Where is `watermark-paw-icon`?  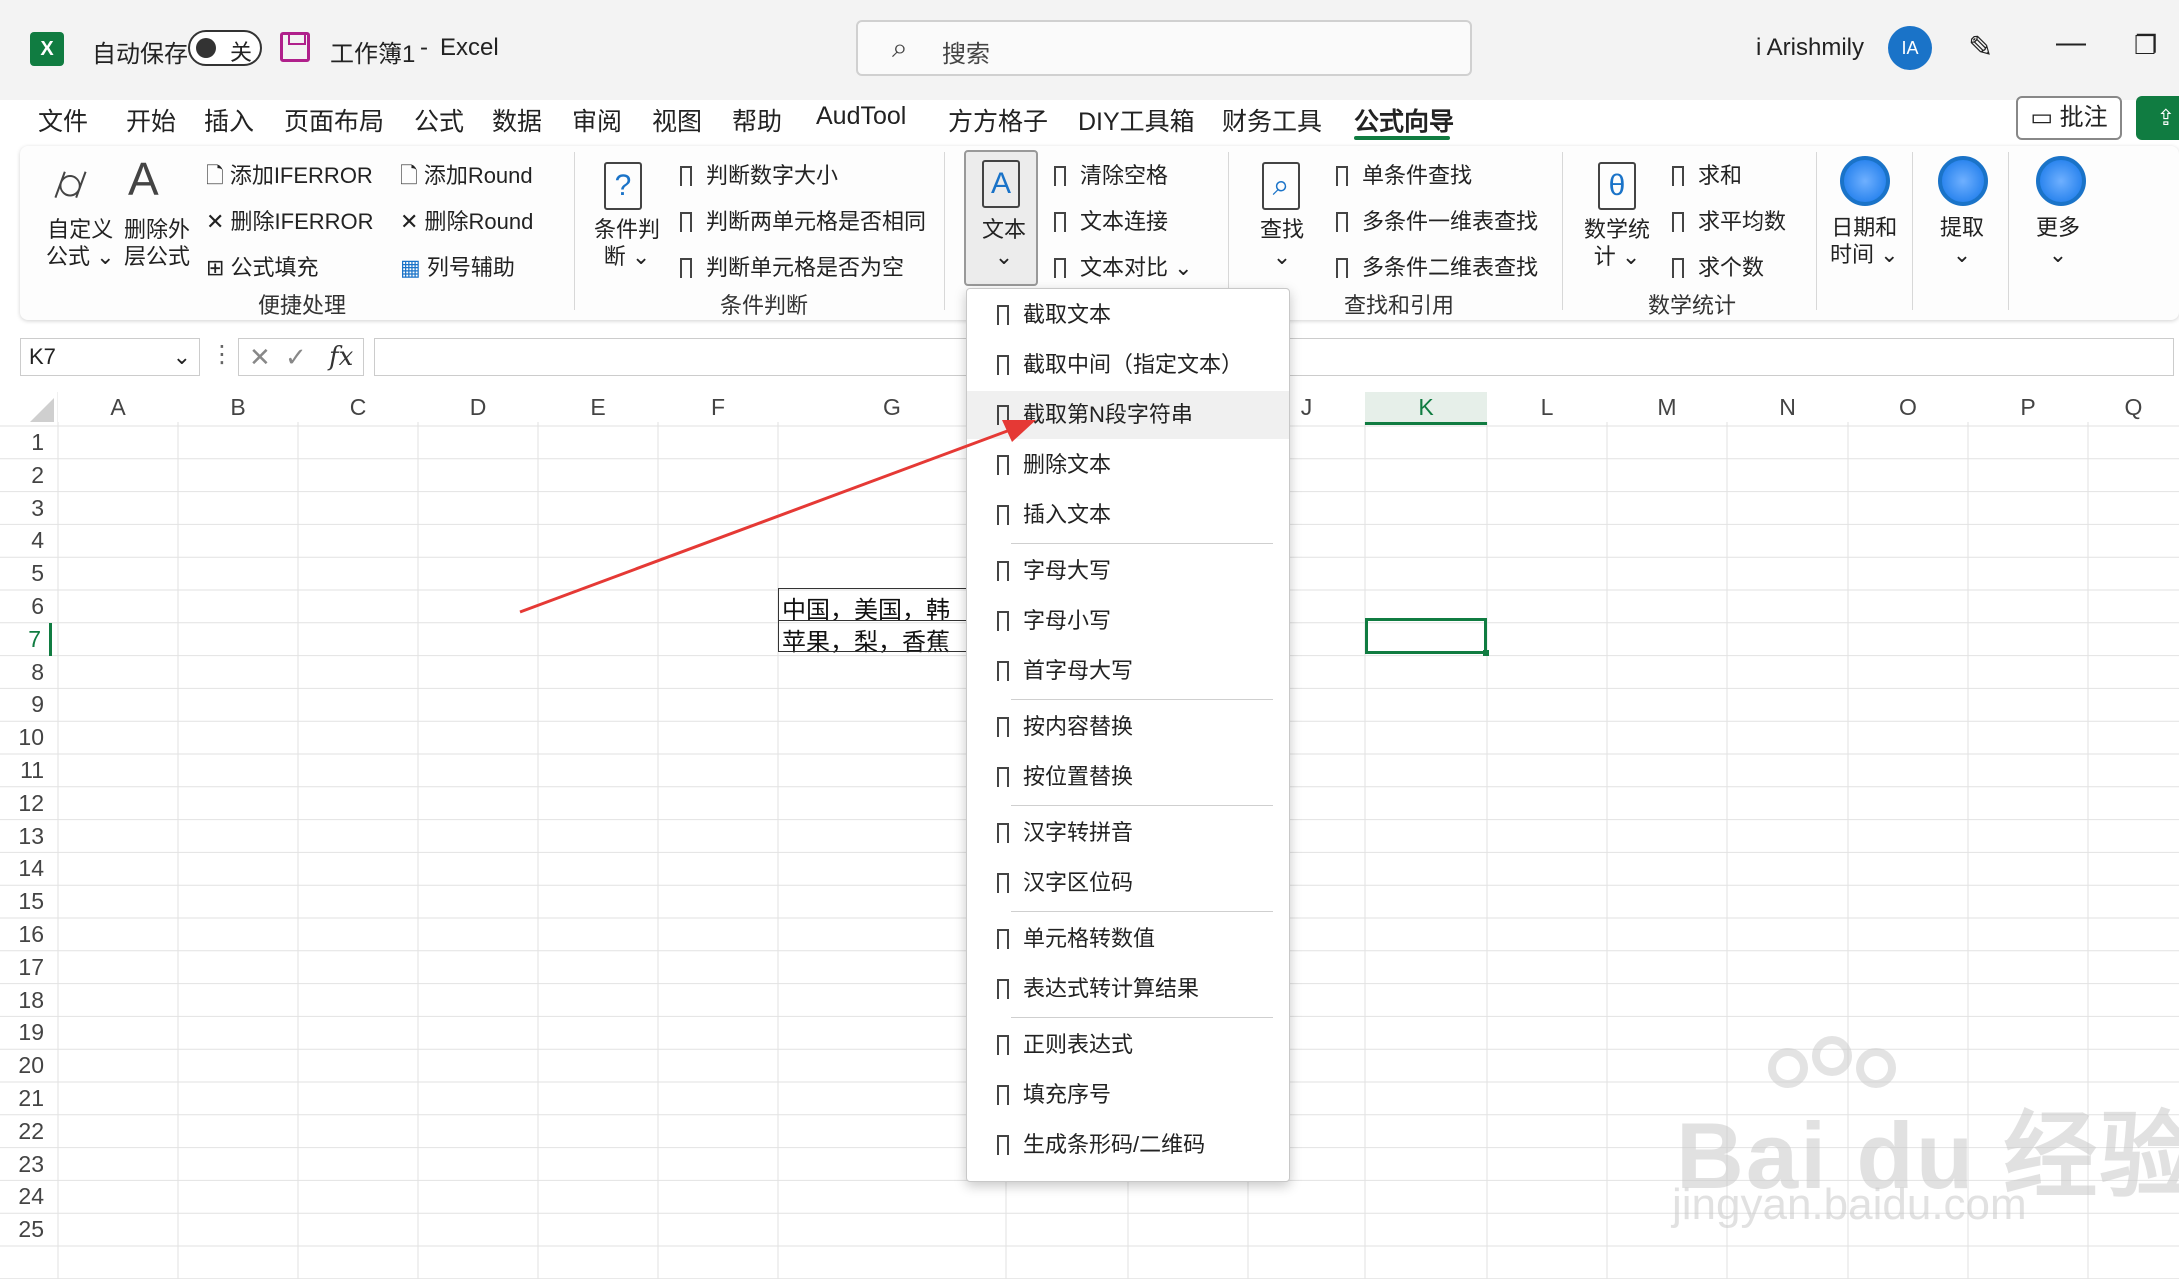
watermark-paw-icon is located at coordinates (1832, 1056).